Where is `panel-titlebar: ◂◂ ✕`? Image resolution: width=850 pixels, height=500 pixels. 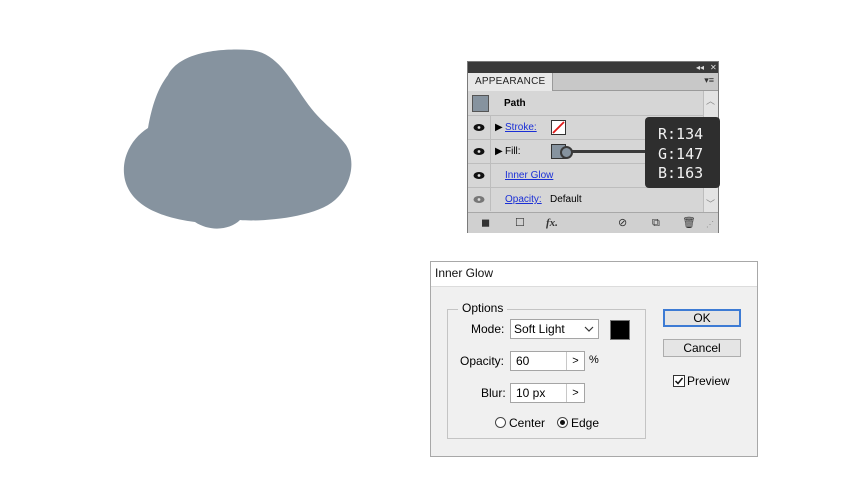
panel-titlebar: ◂◂ ✕ is located at coordinates (593, 67).